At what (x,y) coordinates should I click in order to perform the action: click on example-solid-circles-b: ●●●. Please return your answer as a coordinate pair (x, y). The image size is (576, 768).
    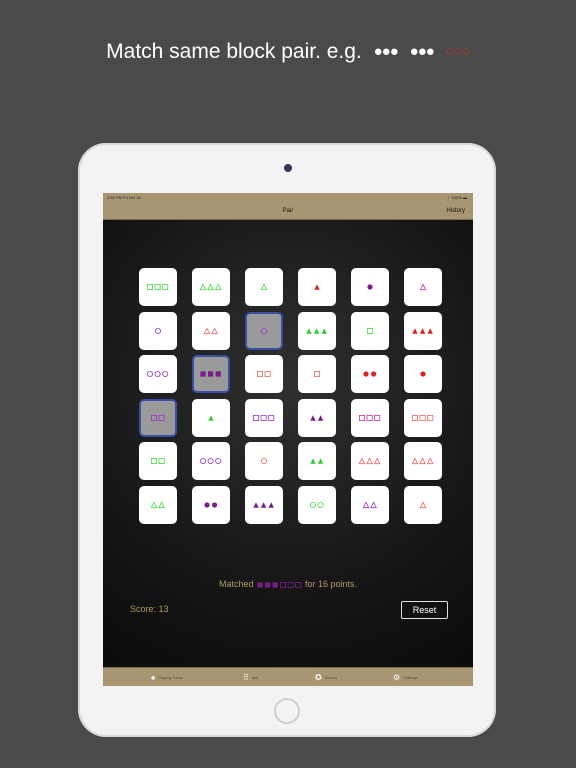
    Looking at the image, I should click on (422, 51).